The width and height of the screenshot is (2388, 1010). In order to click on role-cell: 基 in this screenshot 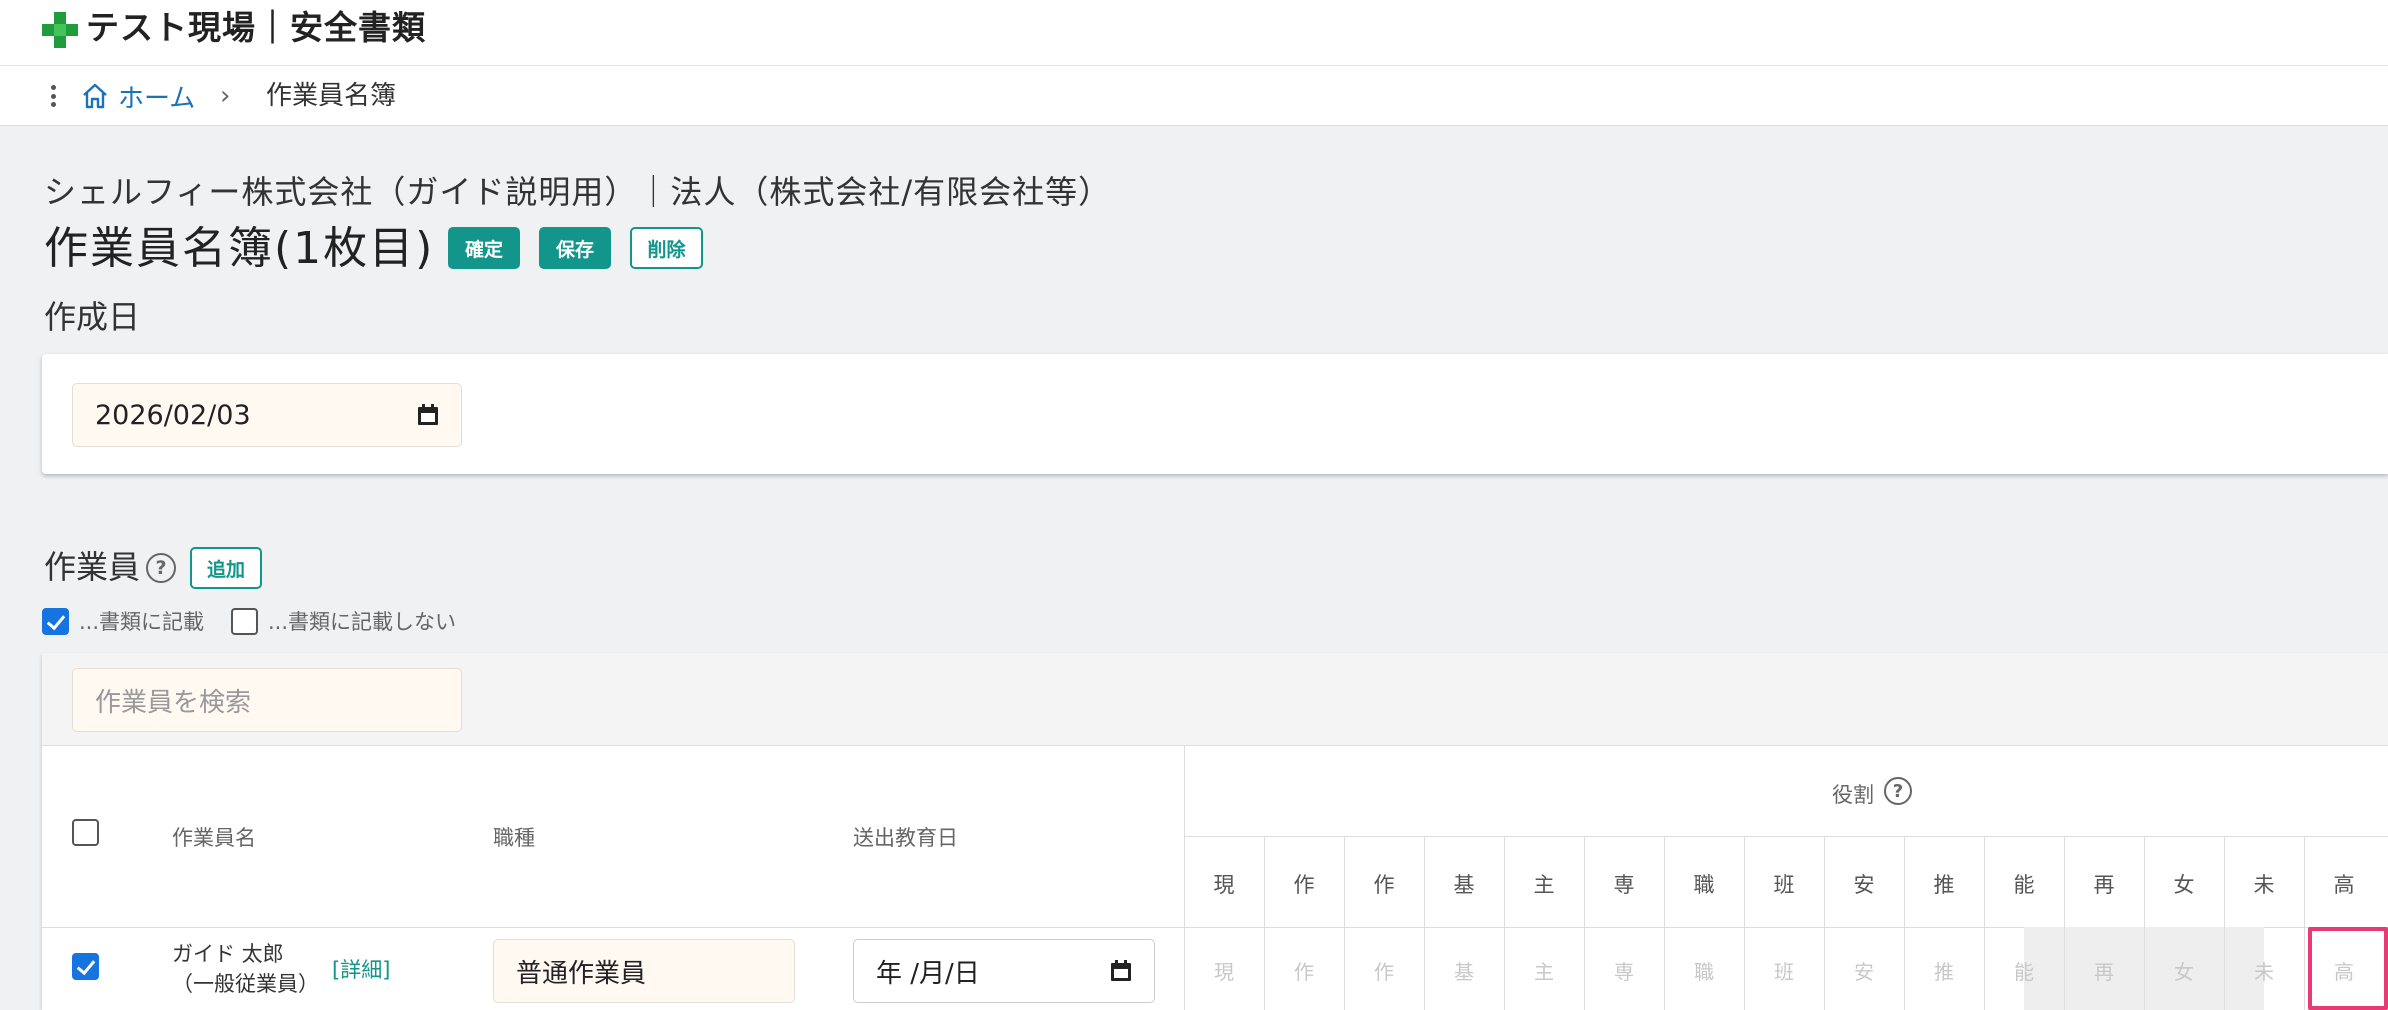, I will do `click(1464, 970)`.